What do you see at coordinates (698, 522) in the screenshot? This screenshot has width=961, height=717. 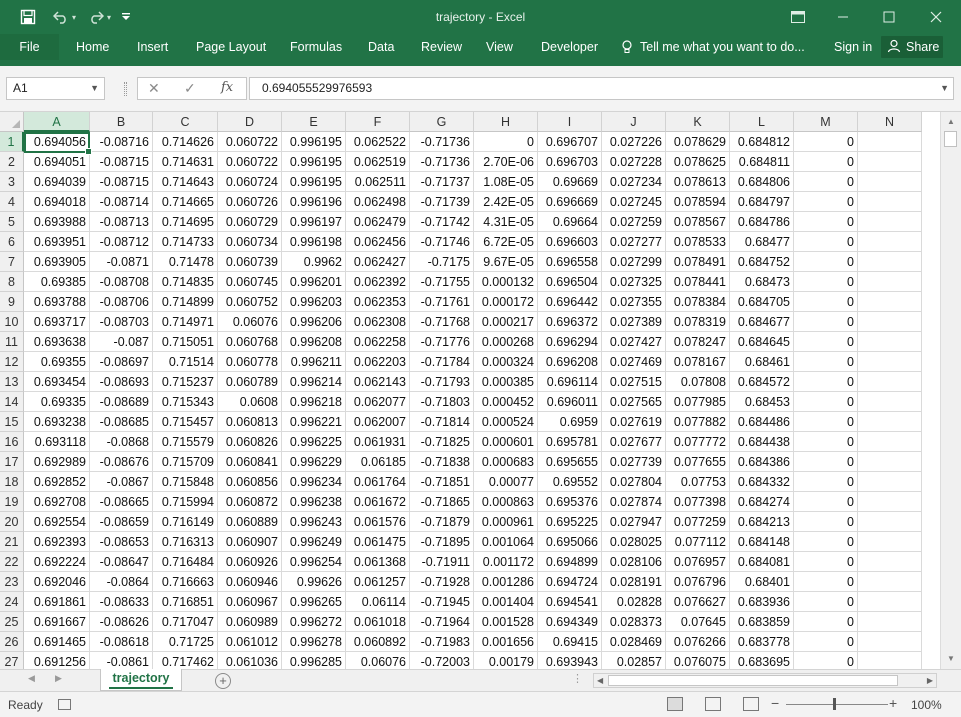 I see `table-cell: 0.077259` at bounding box center [698, 522].